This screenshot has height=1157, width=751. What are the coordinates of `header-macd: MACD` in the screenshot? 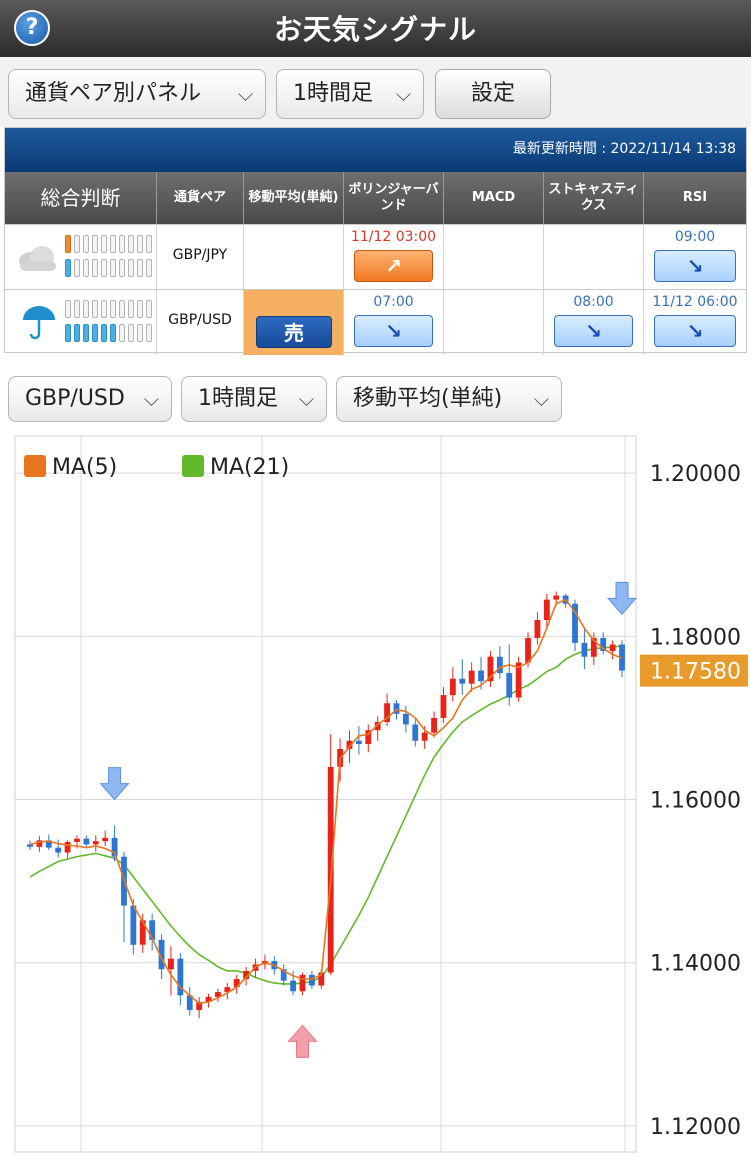 It's located at (494, 198).